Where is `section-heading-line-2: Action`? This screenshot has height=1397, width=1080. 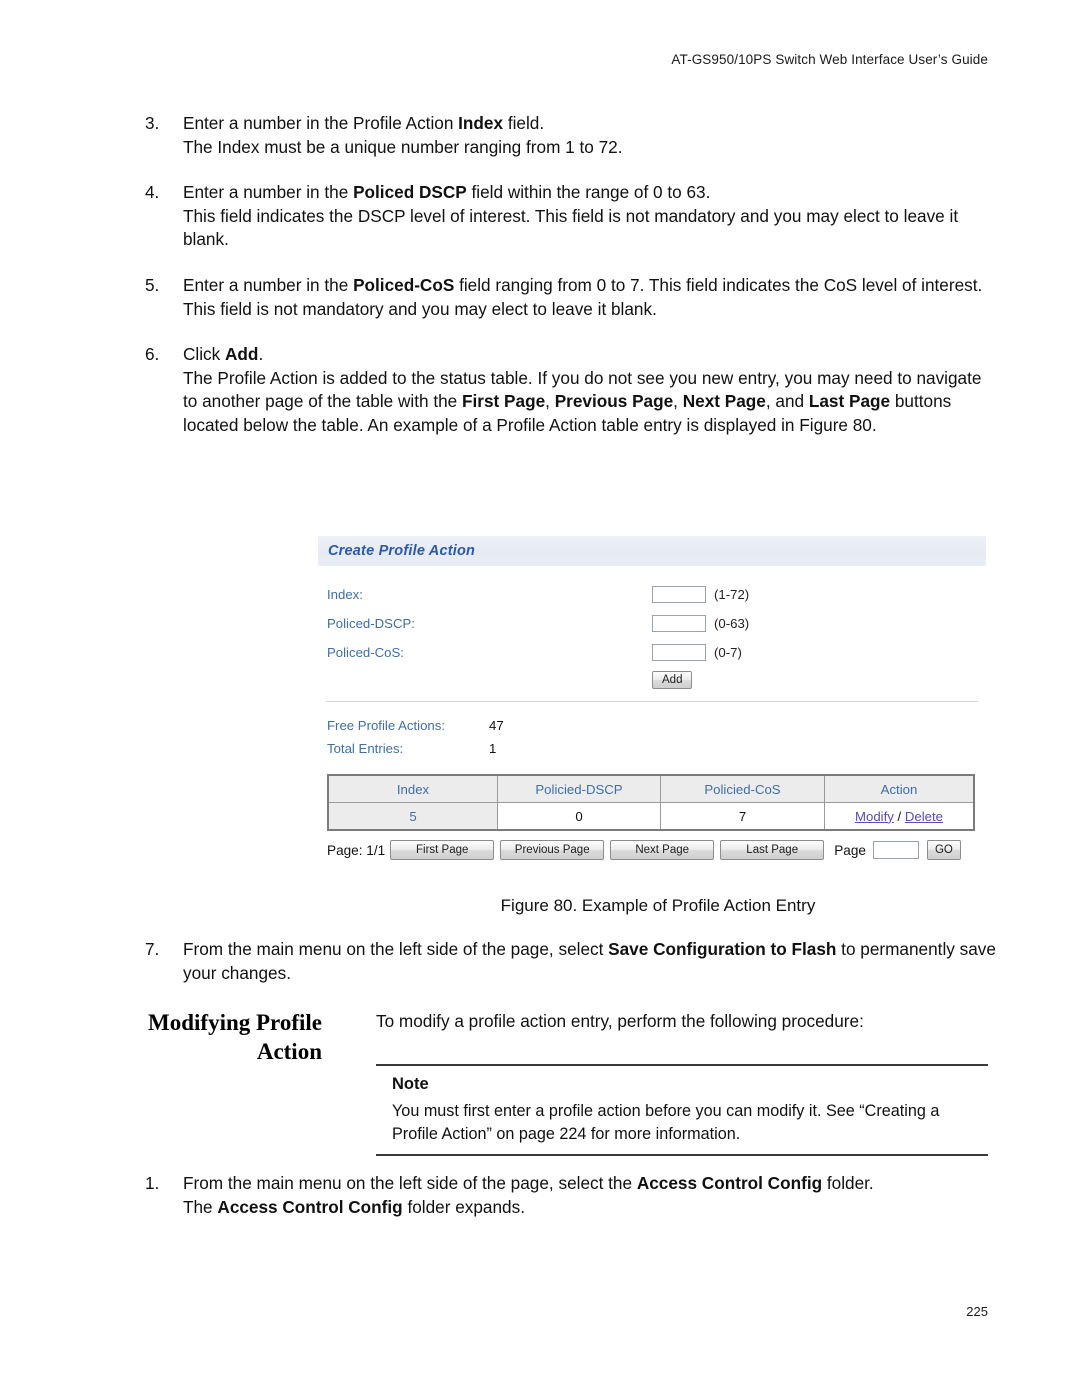 section-heading-line-2: Action is located at coordinates (289, 1051).